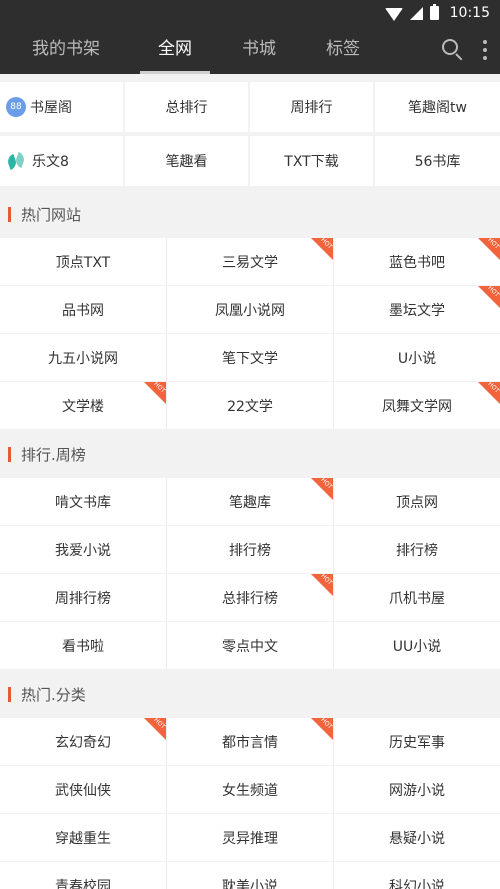 This screenshot has width=500, height=889. Describe the element at coordinates (469, 13) in the screenshot. I see `status-time: 10:15` at that location.